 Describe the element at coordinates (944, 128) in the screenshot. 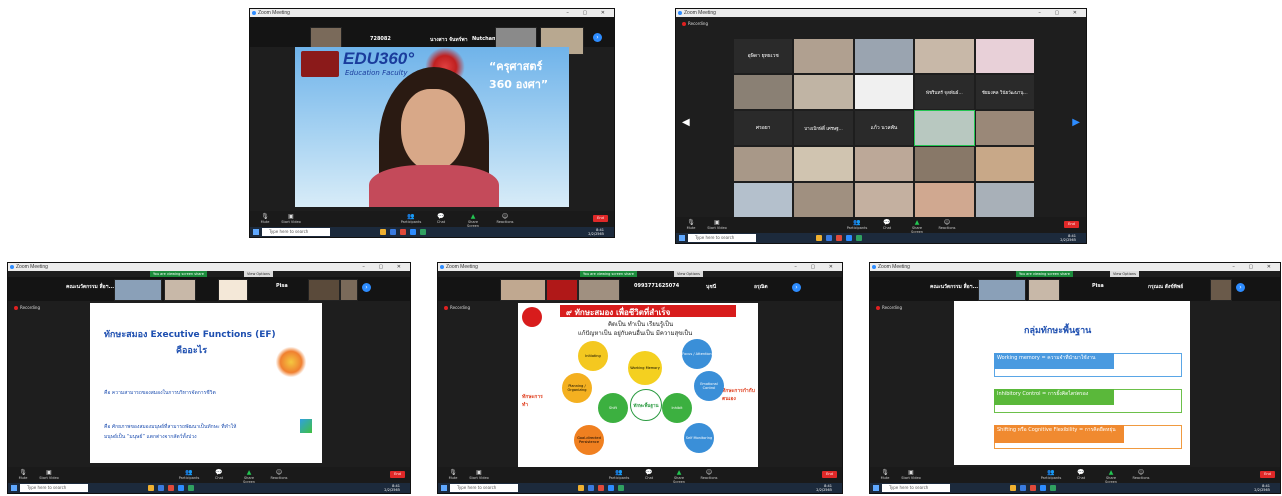

I see `gallery-tile-active-speaker` at that location.